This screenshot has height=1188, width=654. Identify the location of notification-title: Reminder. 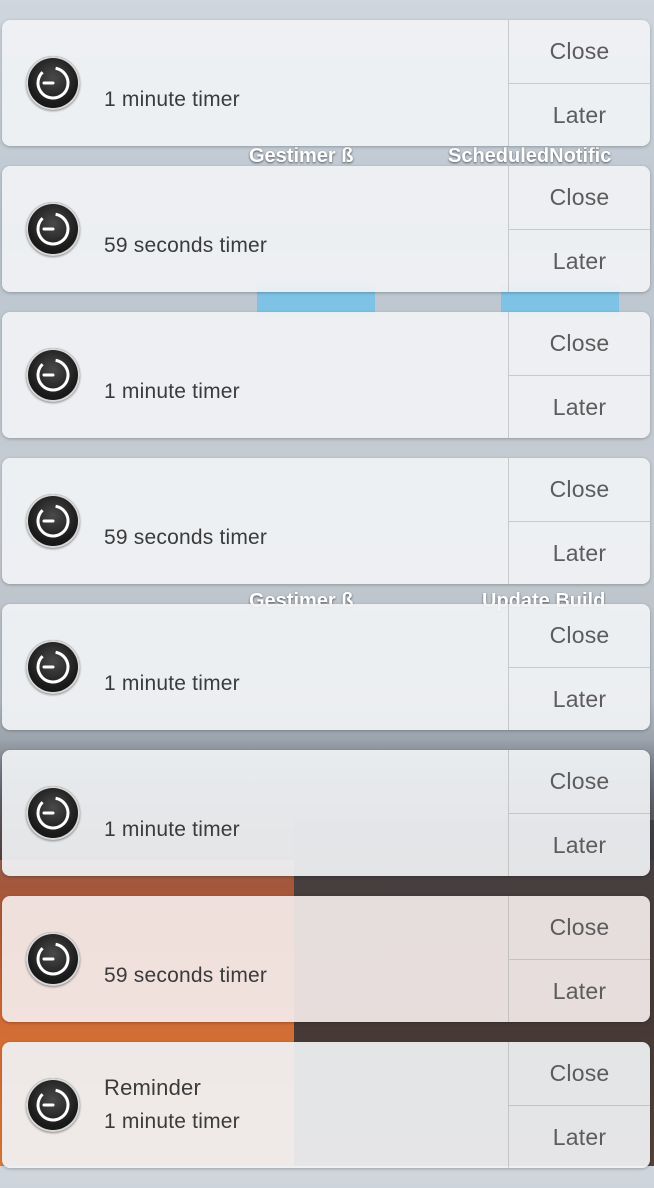
(152, 1087).